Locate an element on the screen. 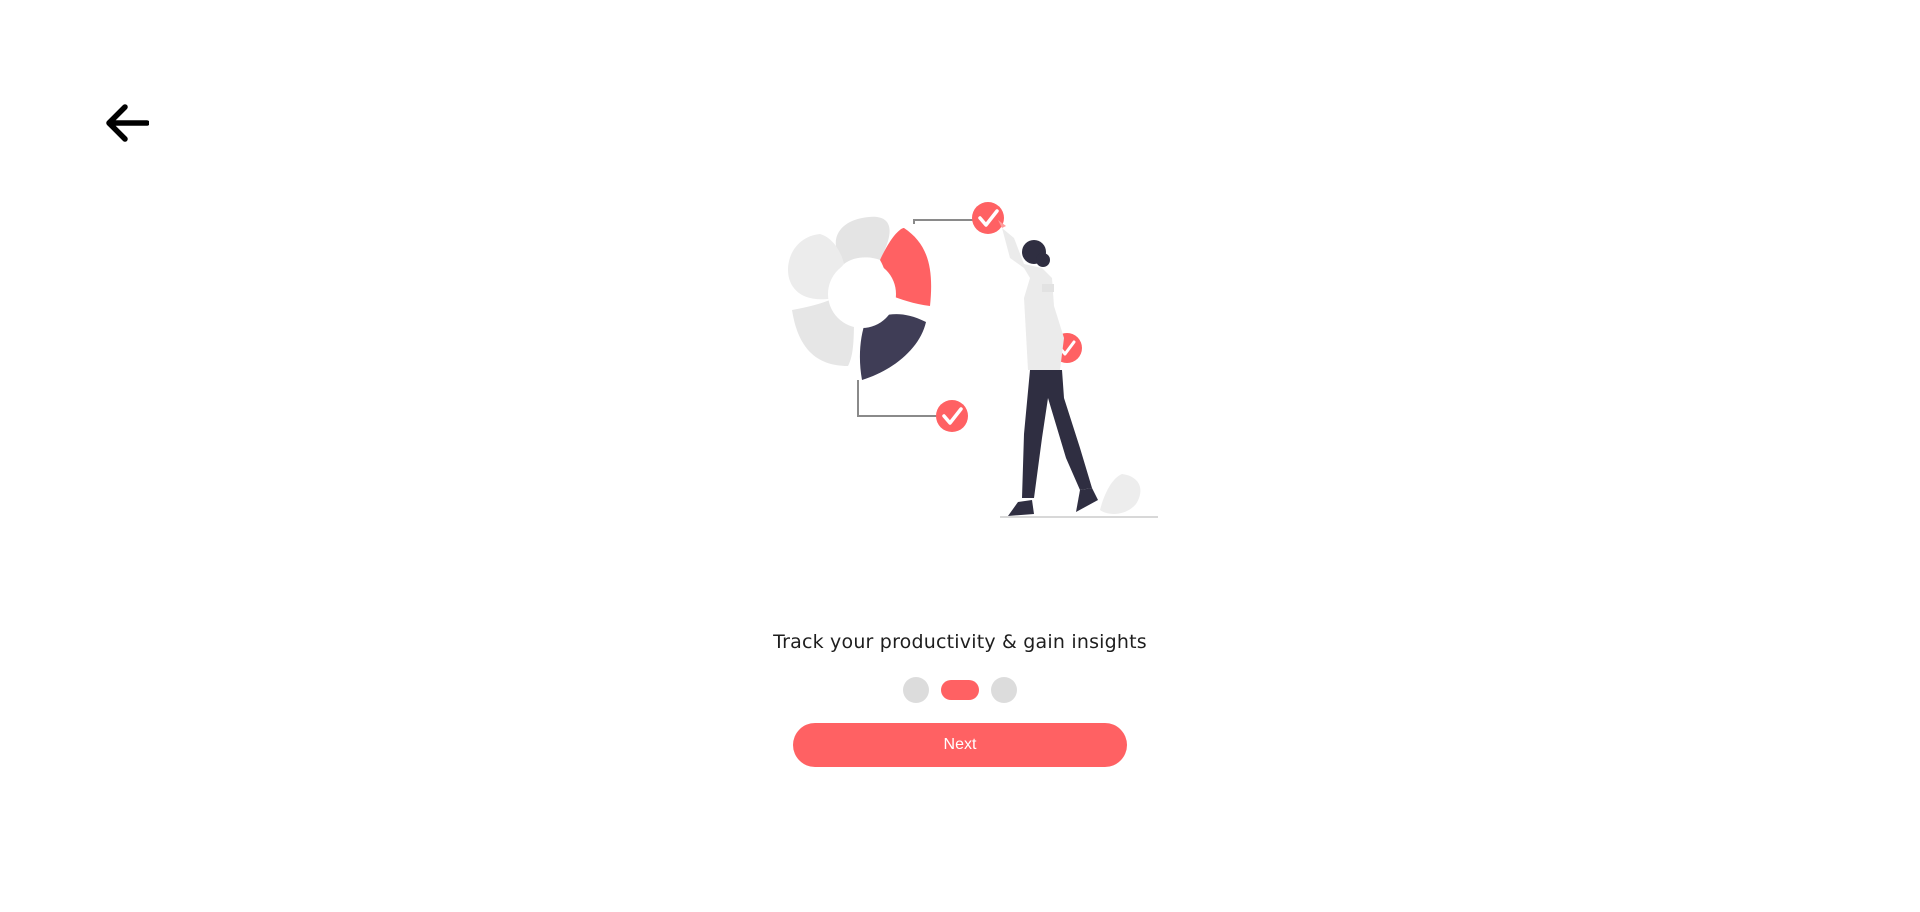 The width and height of the screenshot is (1920, 912). next-button: Next is located at coordinates (960, 745).